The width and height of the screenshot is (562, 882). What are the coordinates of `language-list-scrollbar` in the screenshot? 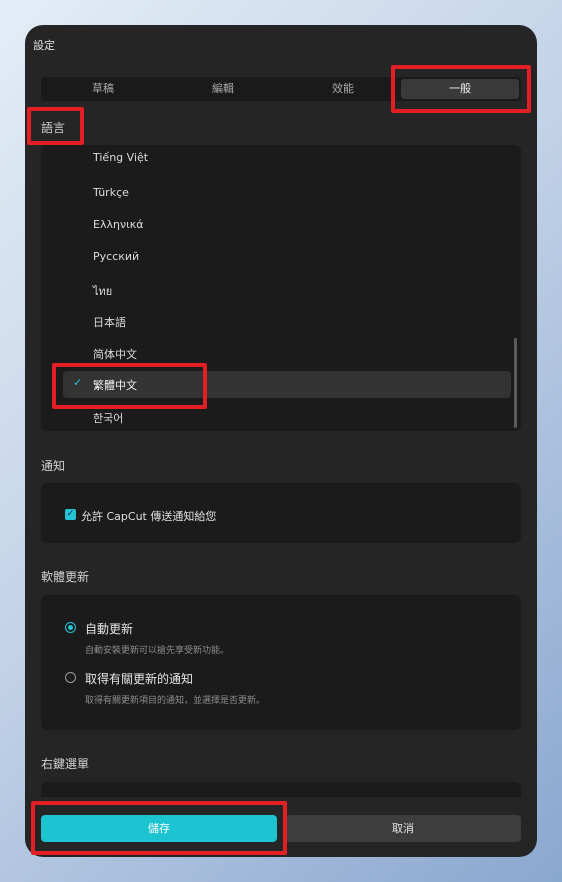 It's located at (515, 383).